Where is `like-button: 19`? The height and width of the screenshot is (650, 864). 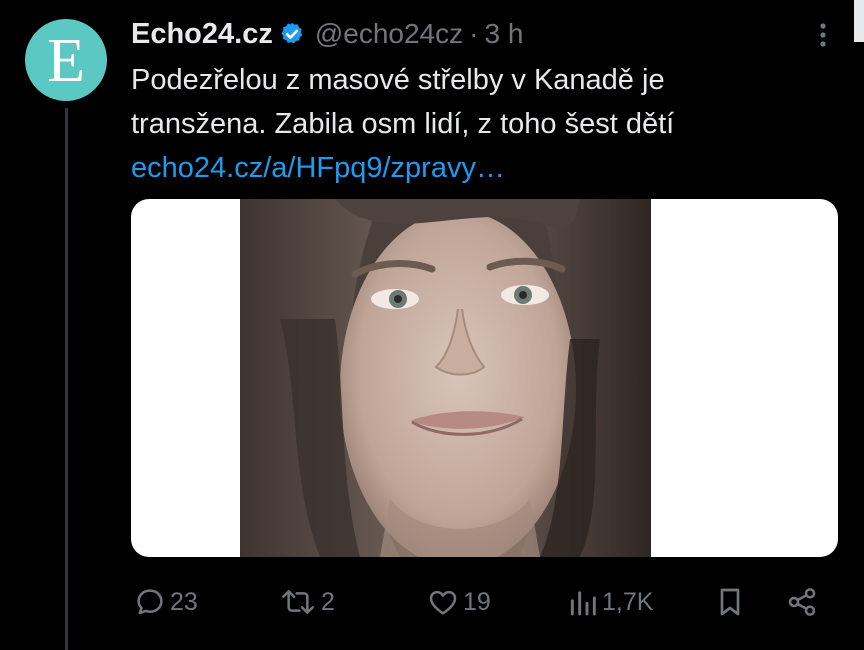
like-button: 19 is located at coordinates (459, 602).